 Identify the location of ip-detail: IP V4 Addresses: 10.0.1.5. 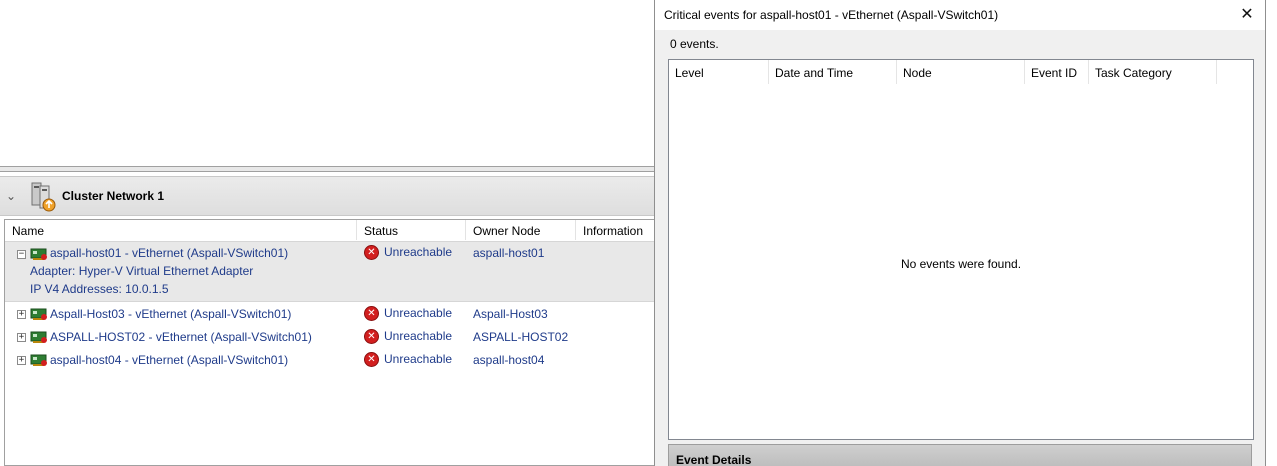
(99, 289).